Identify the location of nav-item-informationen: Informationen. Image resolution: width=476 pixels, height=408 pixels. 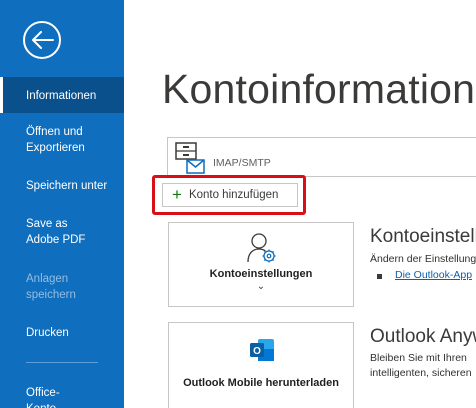
(62, 95).